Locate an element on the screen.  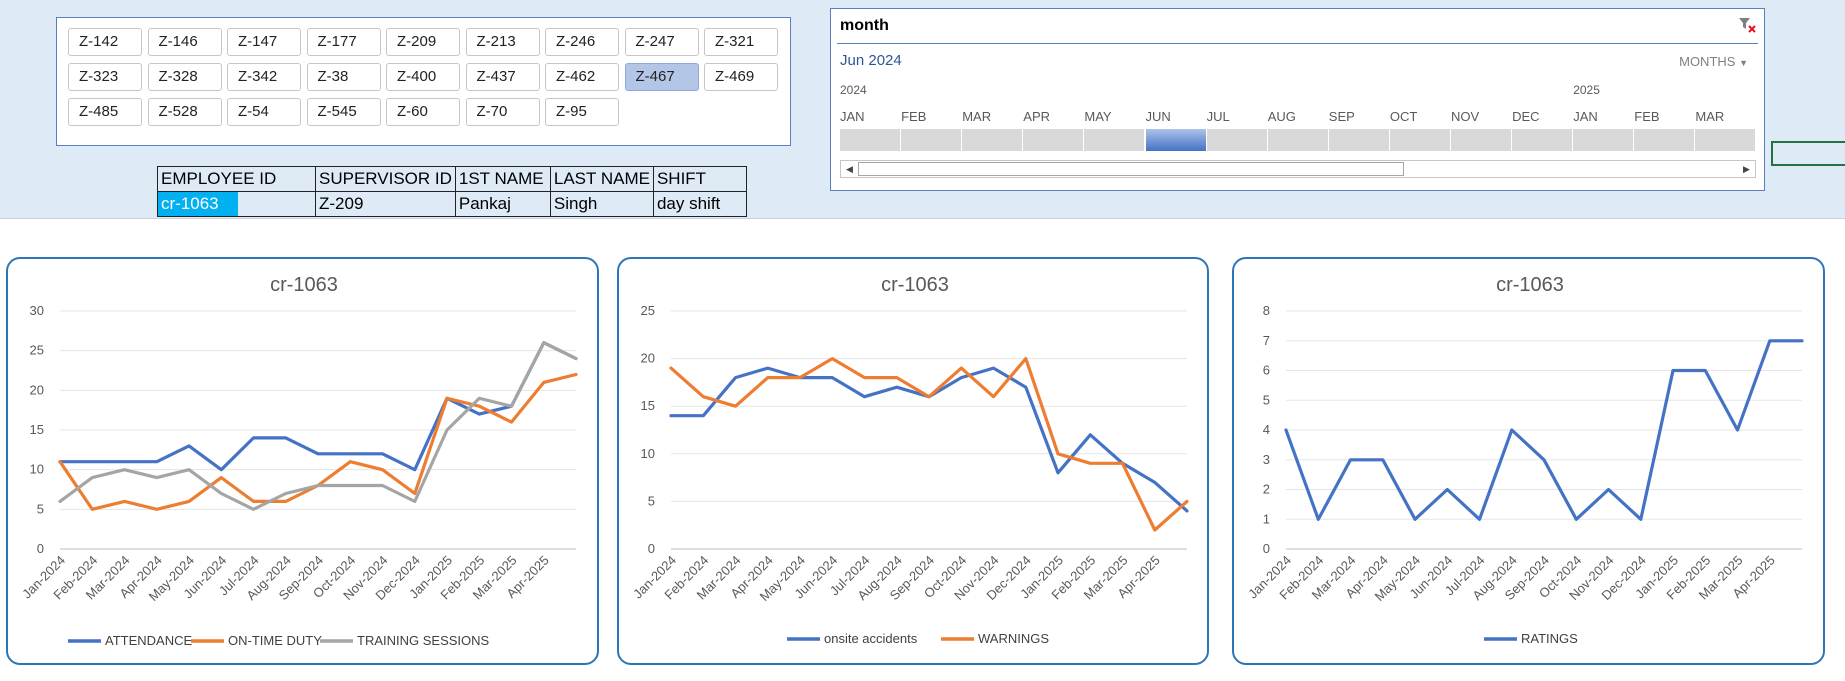
employee-id-value: cr-1063 is located at coordinates (198, 204).